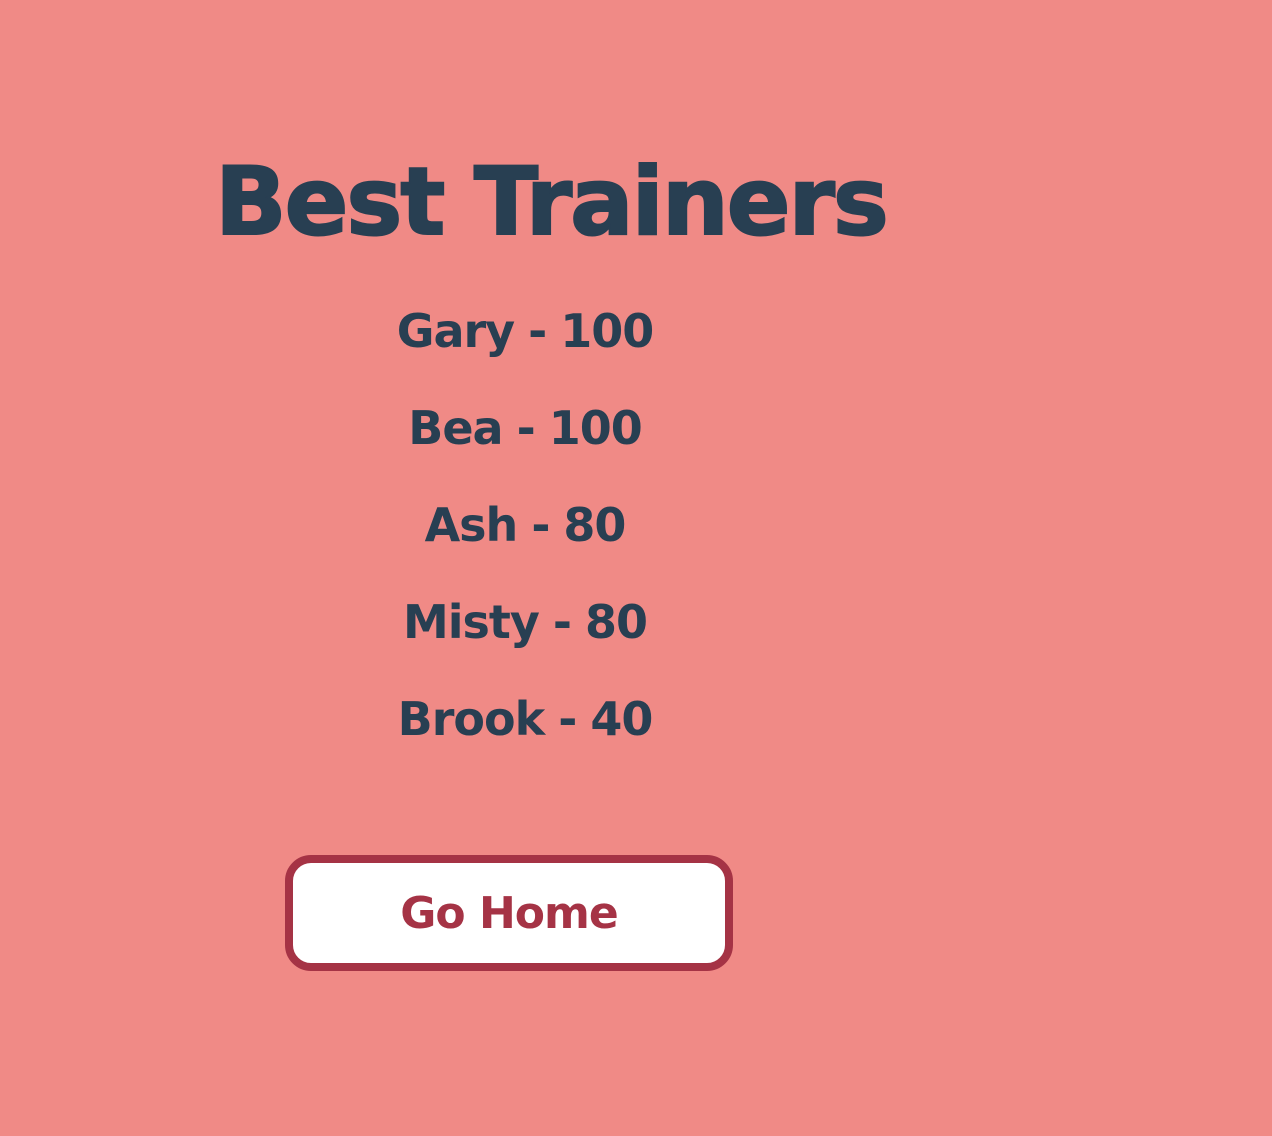  I want to click on trainer-name: Gary, so click(455, 331).